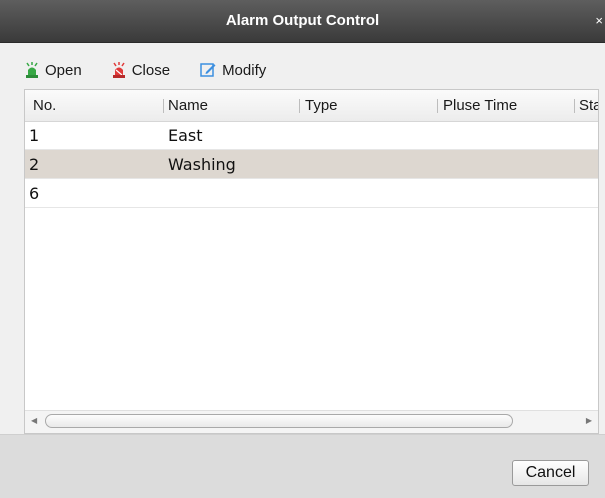 This screenshot has height=498, width=605. What do you see at coordinates (34, 164) in the screenshot?
I see `cell-no: 2` at bounding box center [34, 164].